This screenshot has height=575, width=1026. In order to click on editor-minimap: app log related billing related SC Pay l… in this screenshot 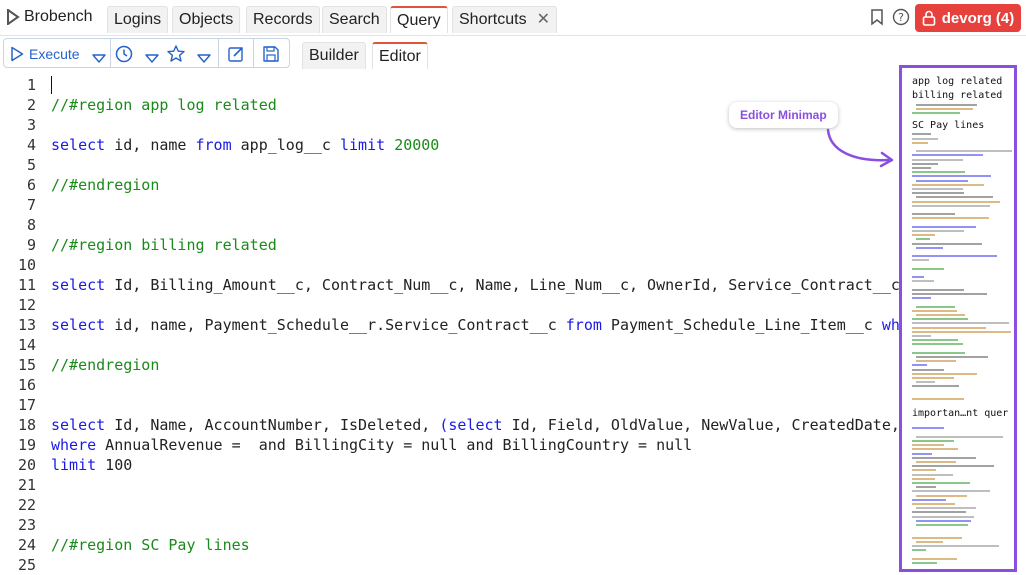, I will do `click(958, 318)`.